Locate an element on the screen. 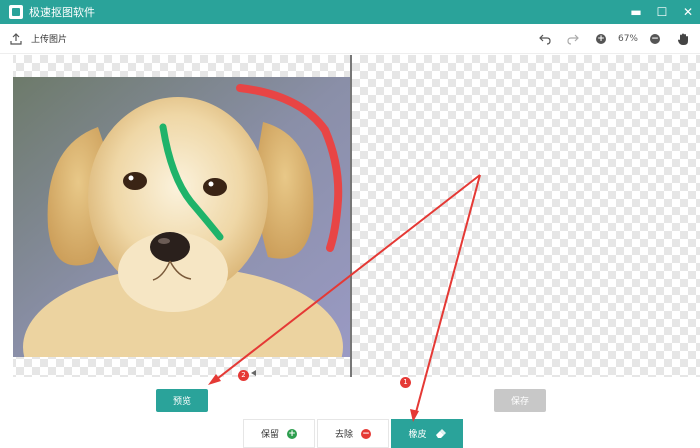  minimize-icon: ▬ is located at coordinates (636, 12).